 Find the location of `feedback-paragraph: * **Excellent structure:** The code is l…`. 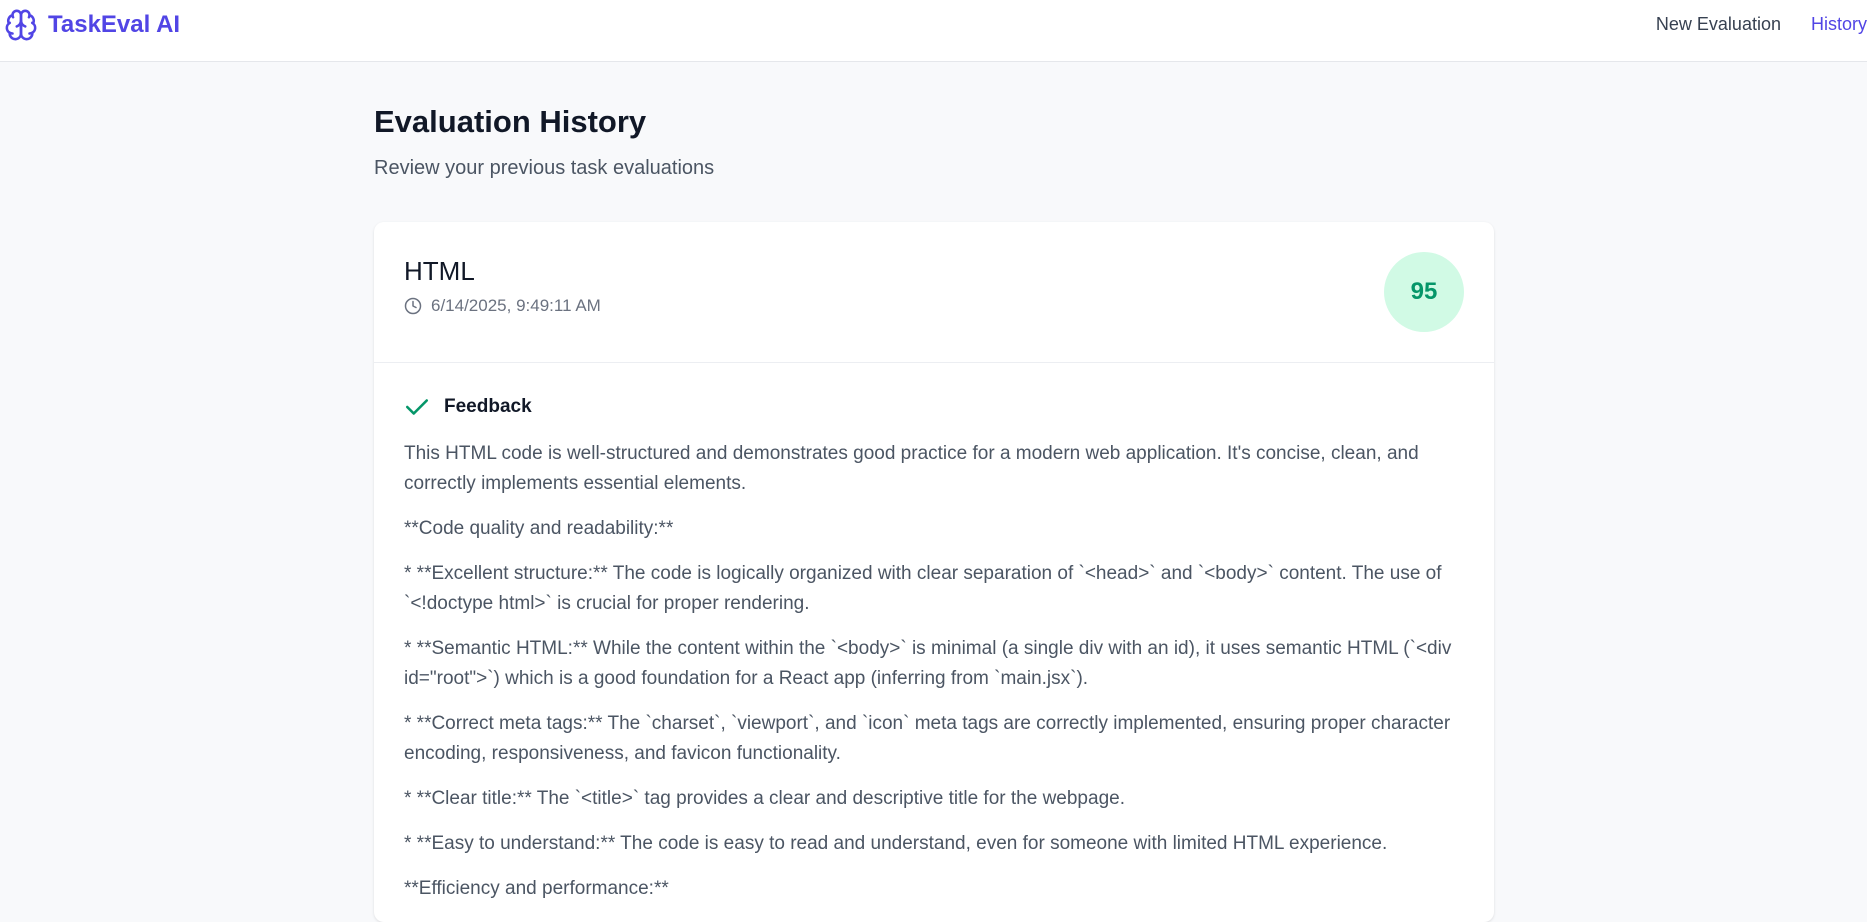

feedback-paragraph: * **Excellent structure:** The code is l… is located at coordinates (923, 588).